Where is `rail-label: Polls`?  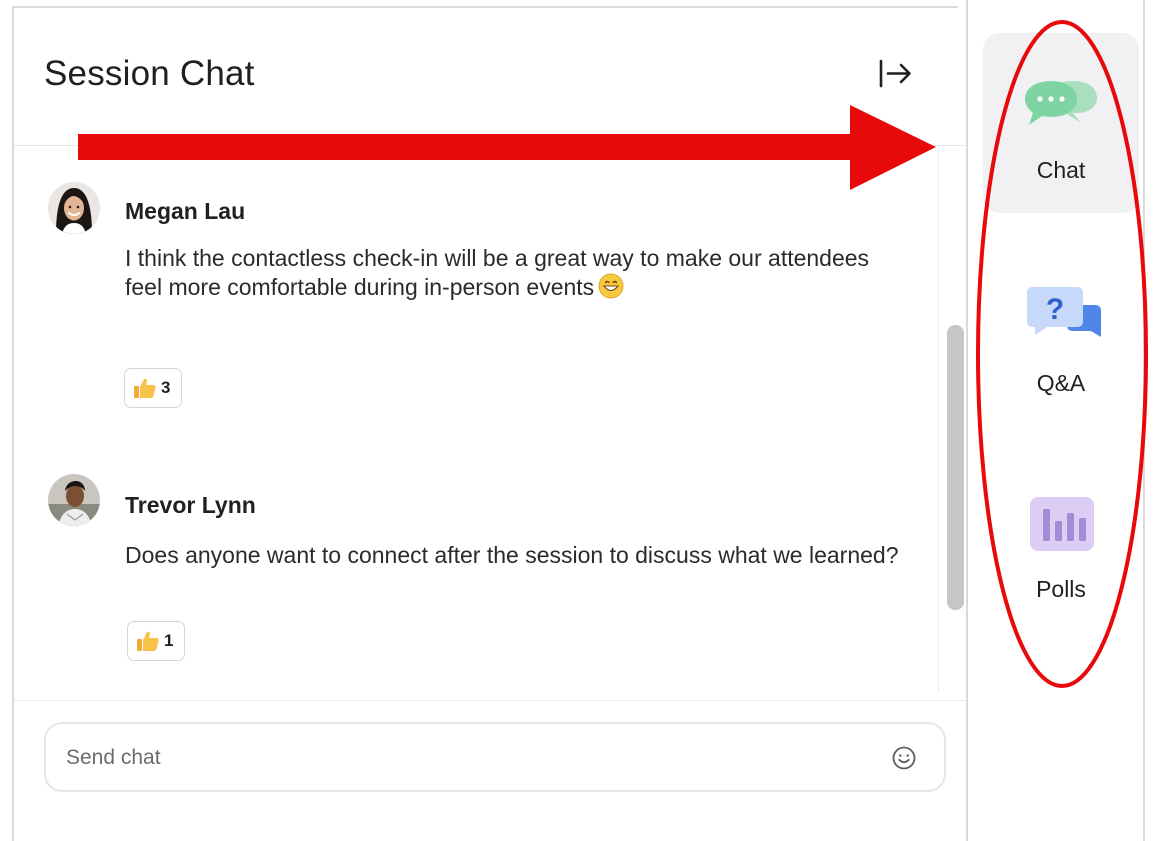 rail-label: Polls is located at coordinates (1061, 589).